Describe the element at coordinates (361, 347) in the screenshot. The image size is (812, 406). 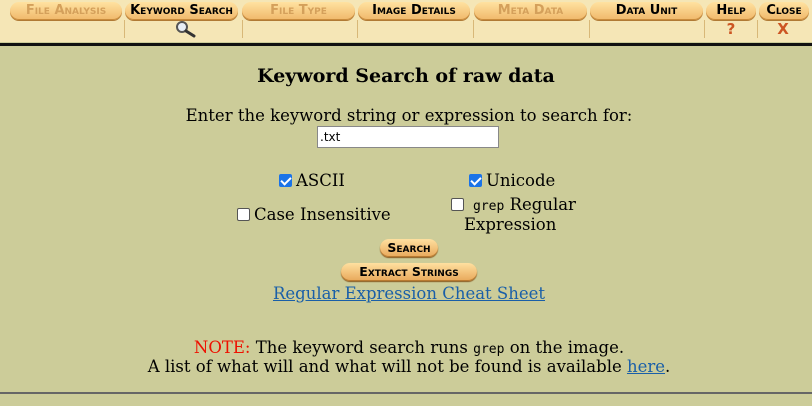
I see `note-text-before: The keyword search runs` at that location.